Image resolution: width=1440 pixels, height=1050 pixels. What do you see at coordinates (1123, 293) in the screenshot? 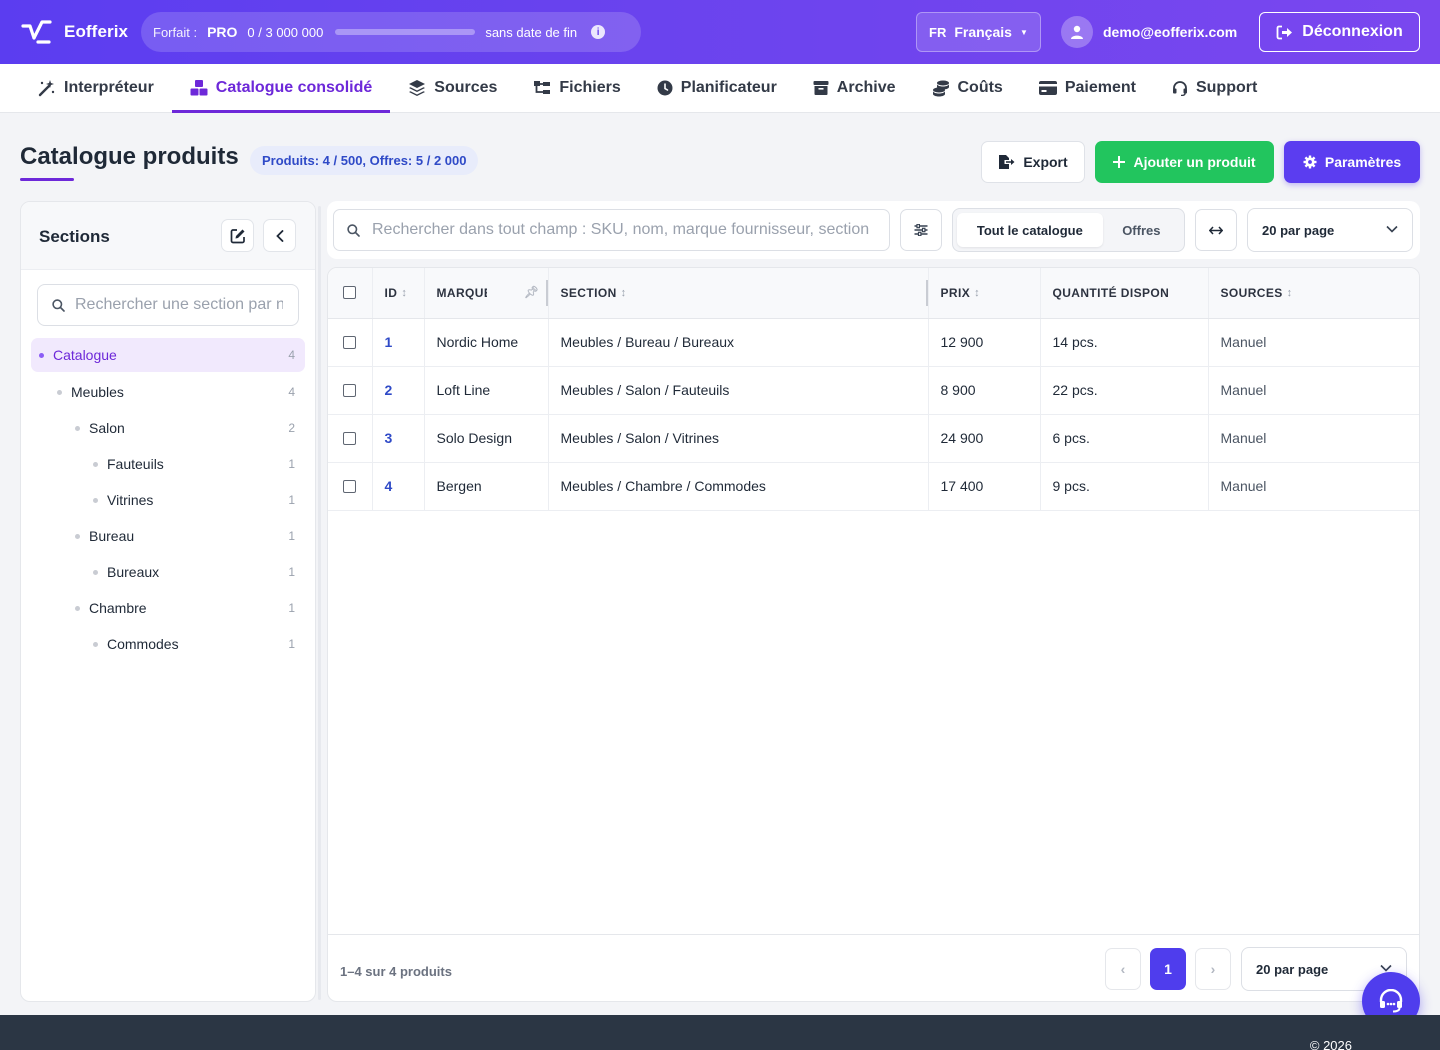
I see `column-quantity: QUANTITÉ DISPONIBLE` at bounding box center [1123, 293].